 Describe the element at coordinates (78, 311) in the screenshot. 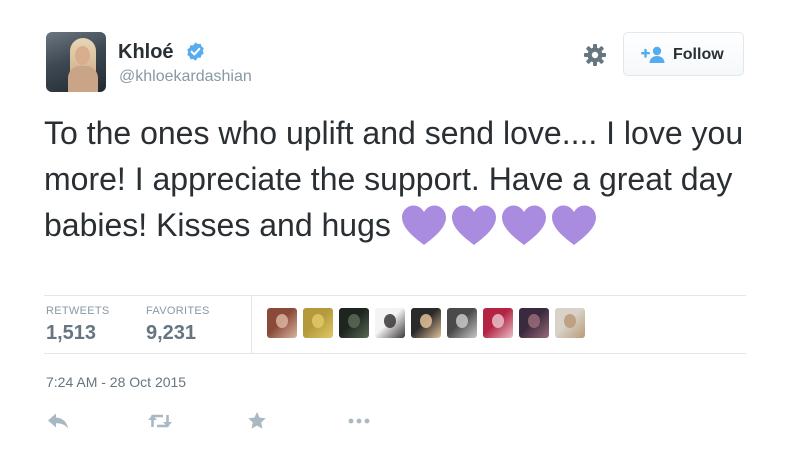

I see `retweets-label: RETWEETS` at that location.